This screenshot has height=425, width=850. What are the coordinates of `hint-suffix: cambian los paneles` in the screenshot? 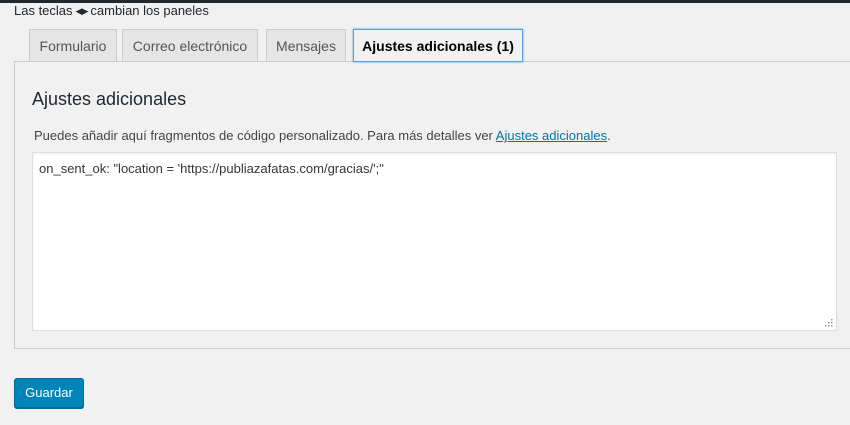 It's located at (149, 10).